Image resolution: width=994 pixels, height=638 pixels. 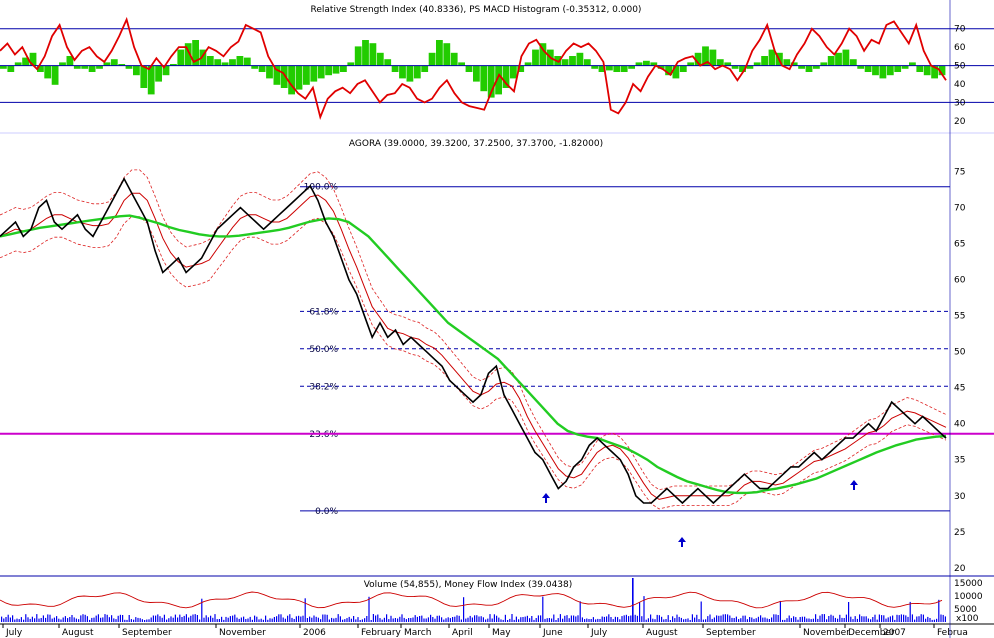 What do you see at coordinates (959, 533) in the screenshot?
I see `price-y-tick: 25` at bounding box center [959, 533].